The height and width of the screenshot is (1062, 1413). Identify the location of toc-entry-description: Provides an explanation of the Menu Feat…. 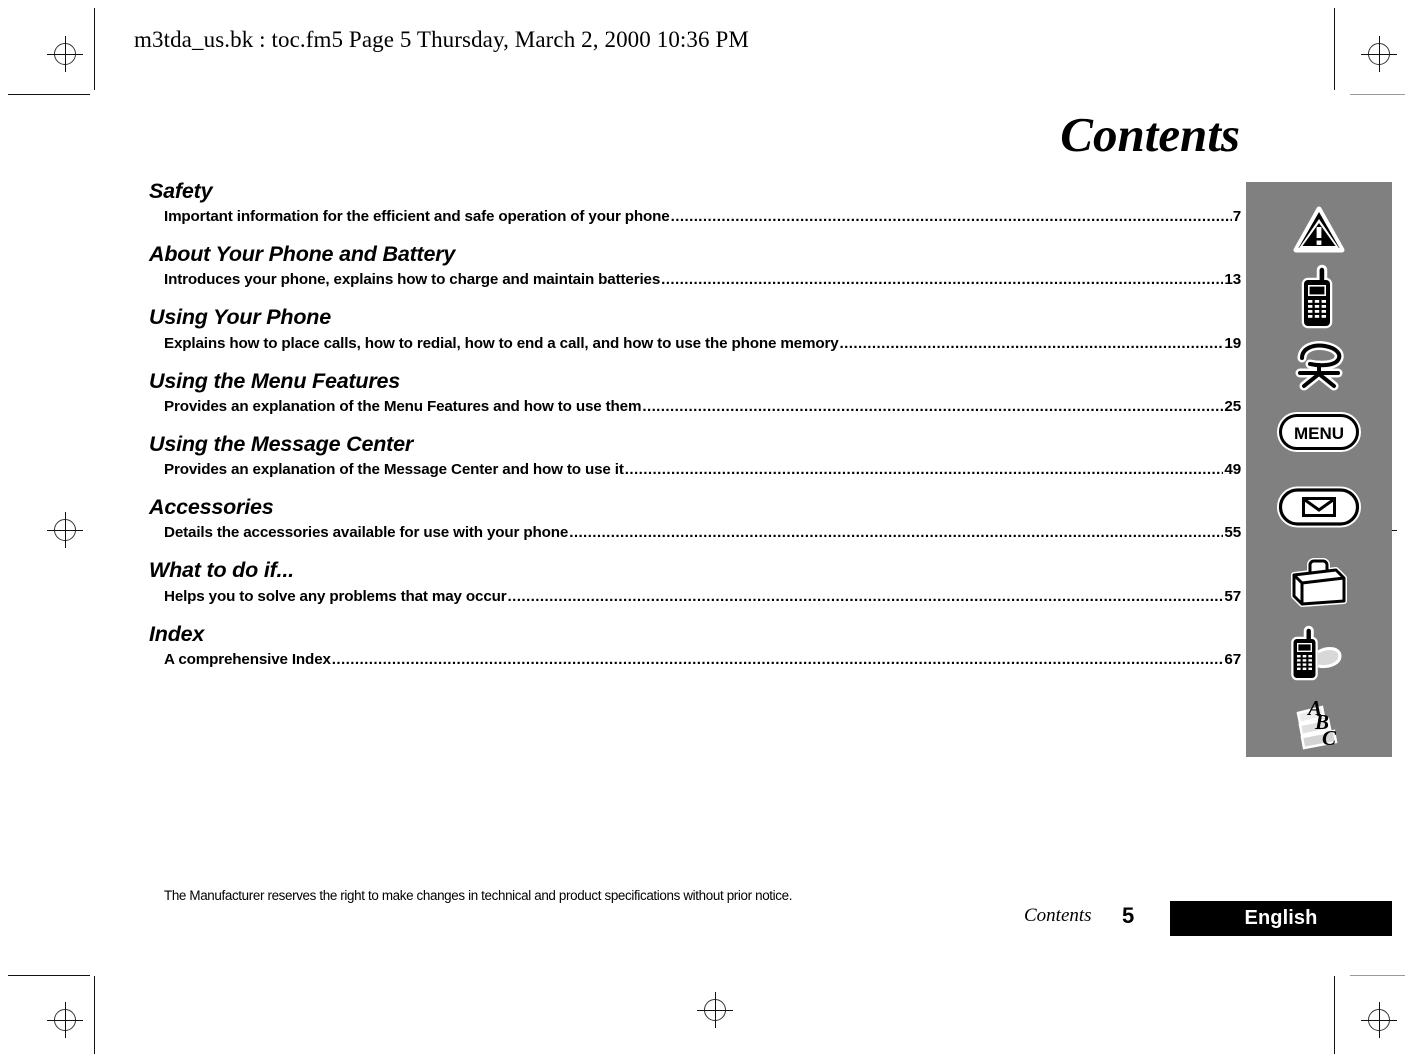
(403, 406).